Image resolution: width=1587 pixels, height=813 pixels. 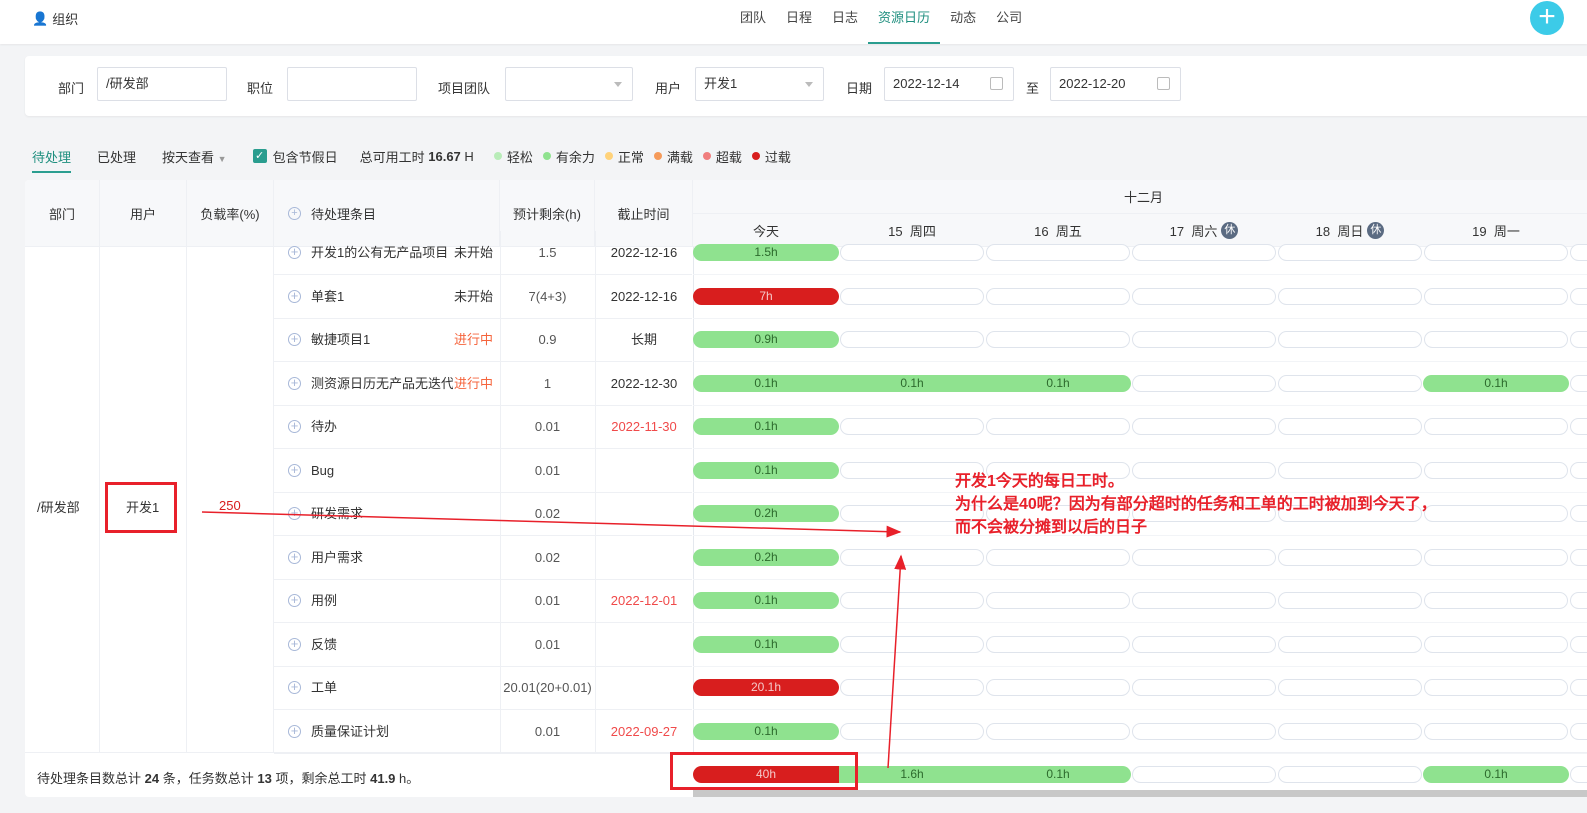 I want to click on annotation-arrows, so click(x=554, y=640).